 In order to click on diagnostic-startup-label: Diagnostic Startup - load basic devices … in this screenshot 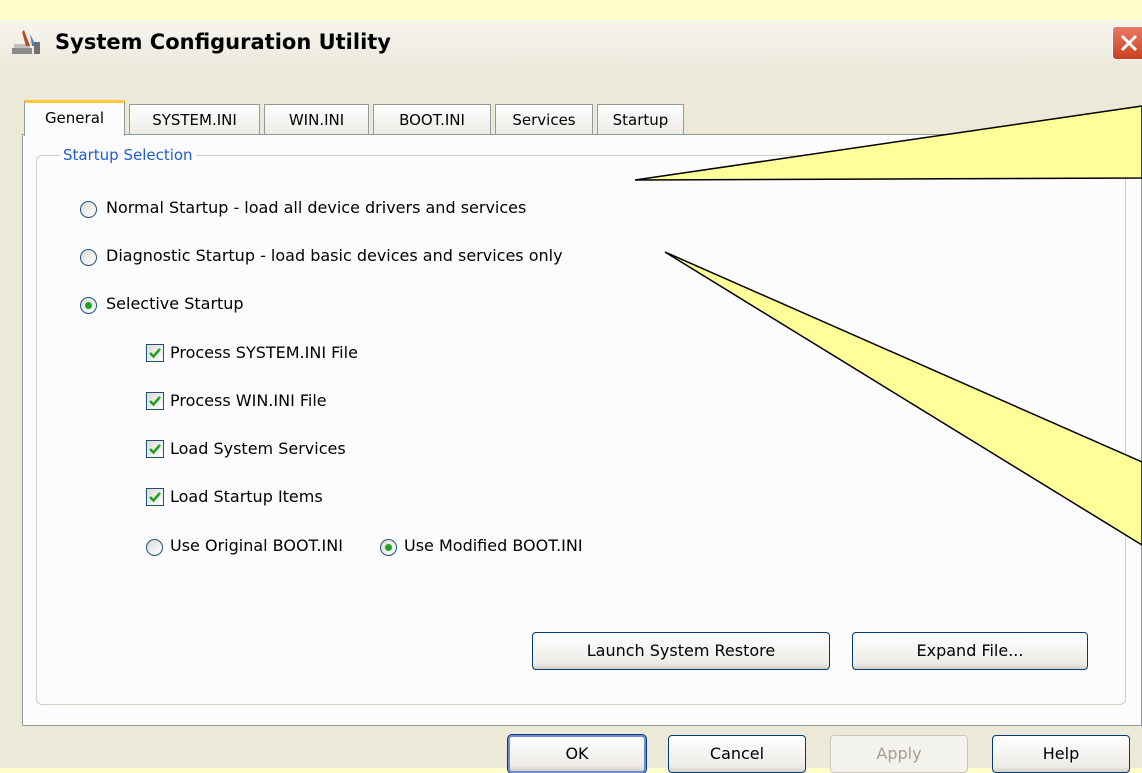, I will do `click(334, 256)`.